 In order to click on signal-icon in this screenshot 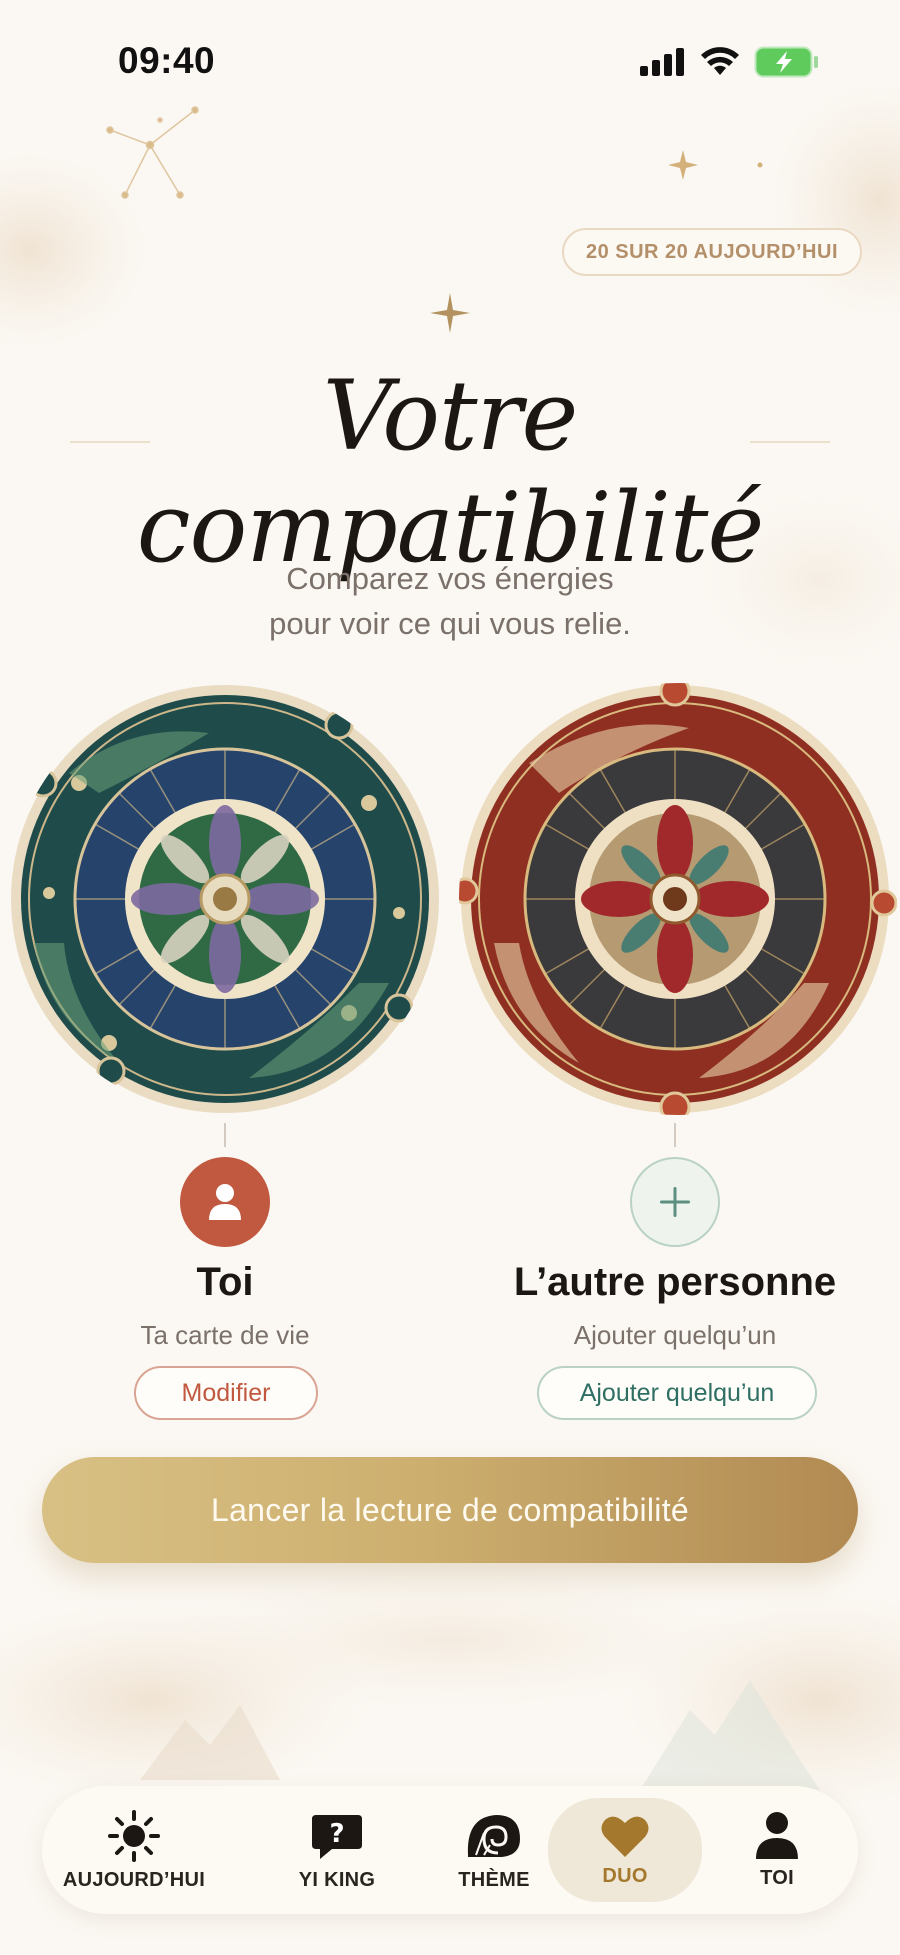, I will do `click(662, 62)`.